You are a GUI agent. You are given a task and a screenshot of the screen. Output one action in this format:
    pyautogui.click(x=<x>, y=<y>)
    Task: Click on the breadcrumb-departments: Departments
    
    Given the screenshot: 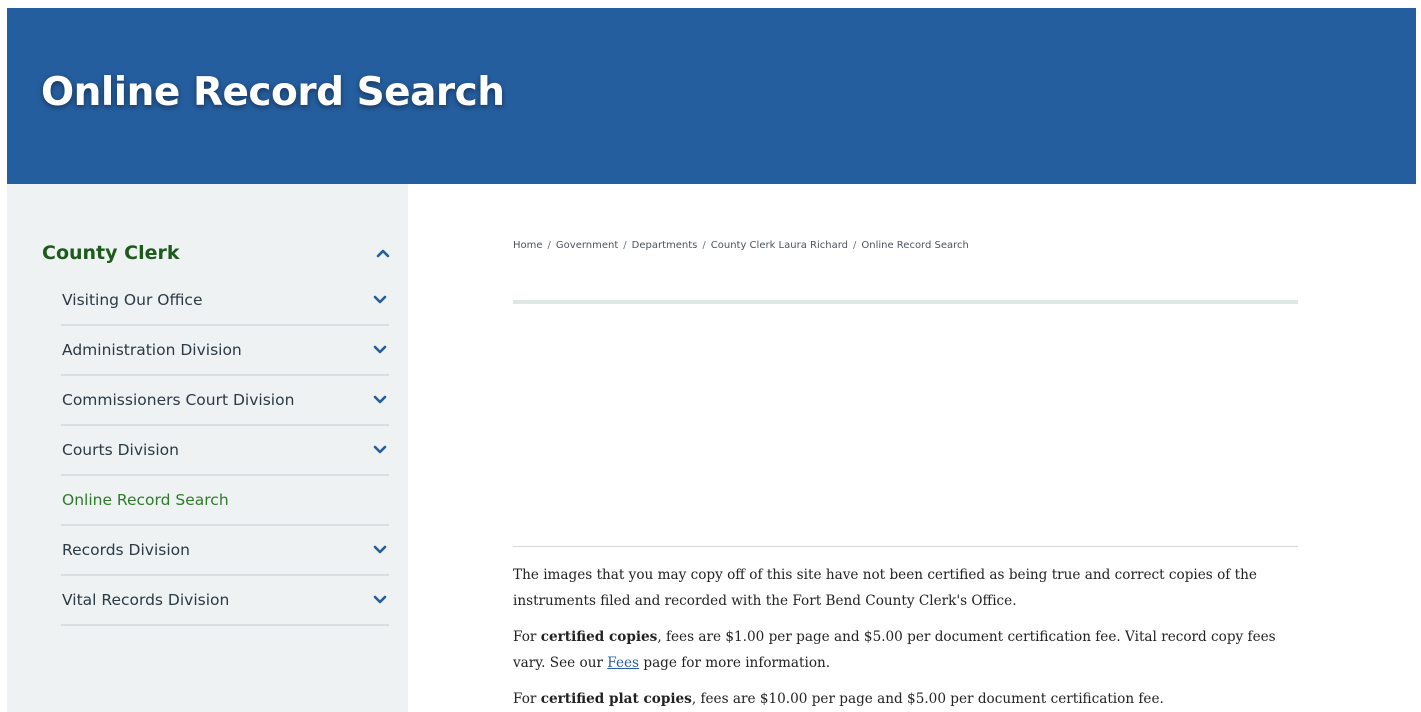 What is the action you would take?
    pyautogui.click(x=665, y=245)
    